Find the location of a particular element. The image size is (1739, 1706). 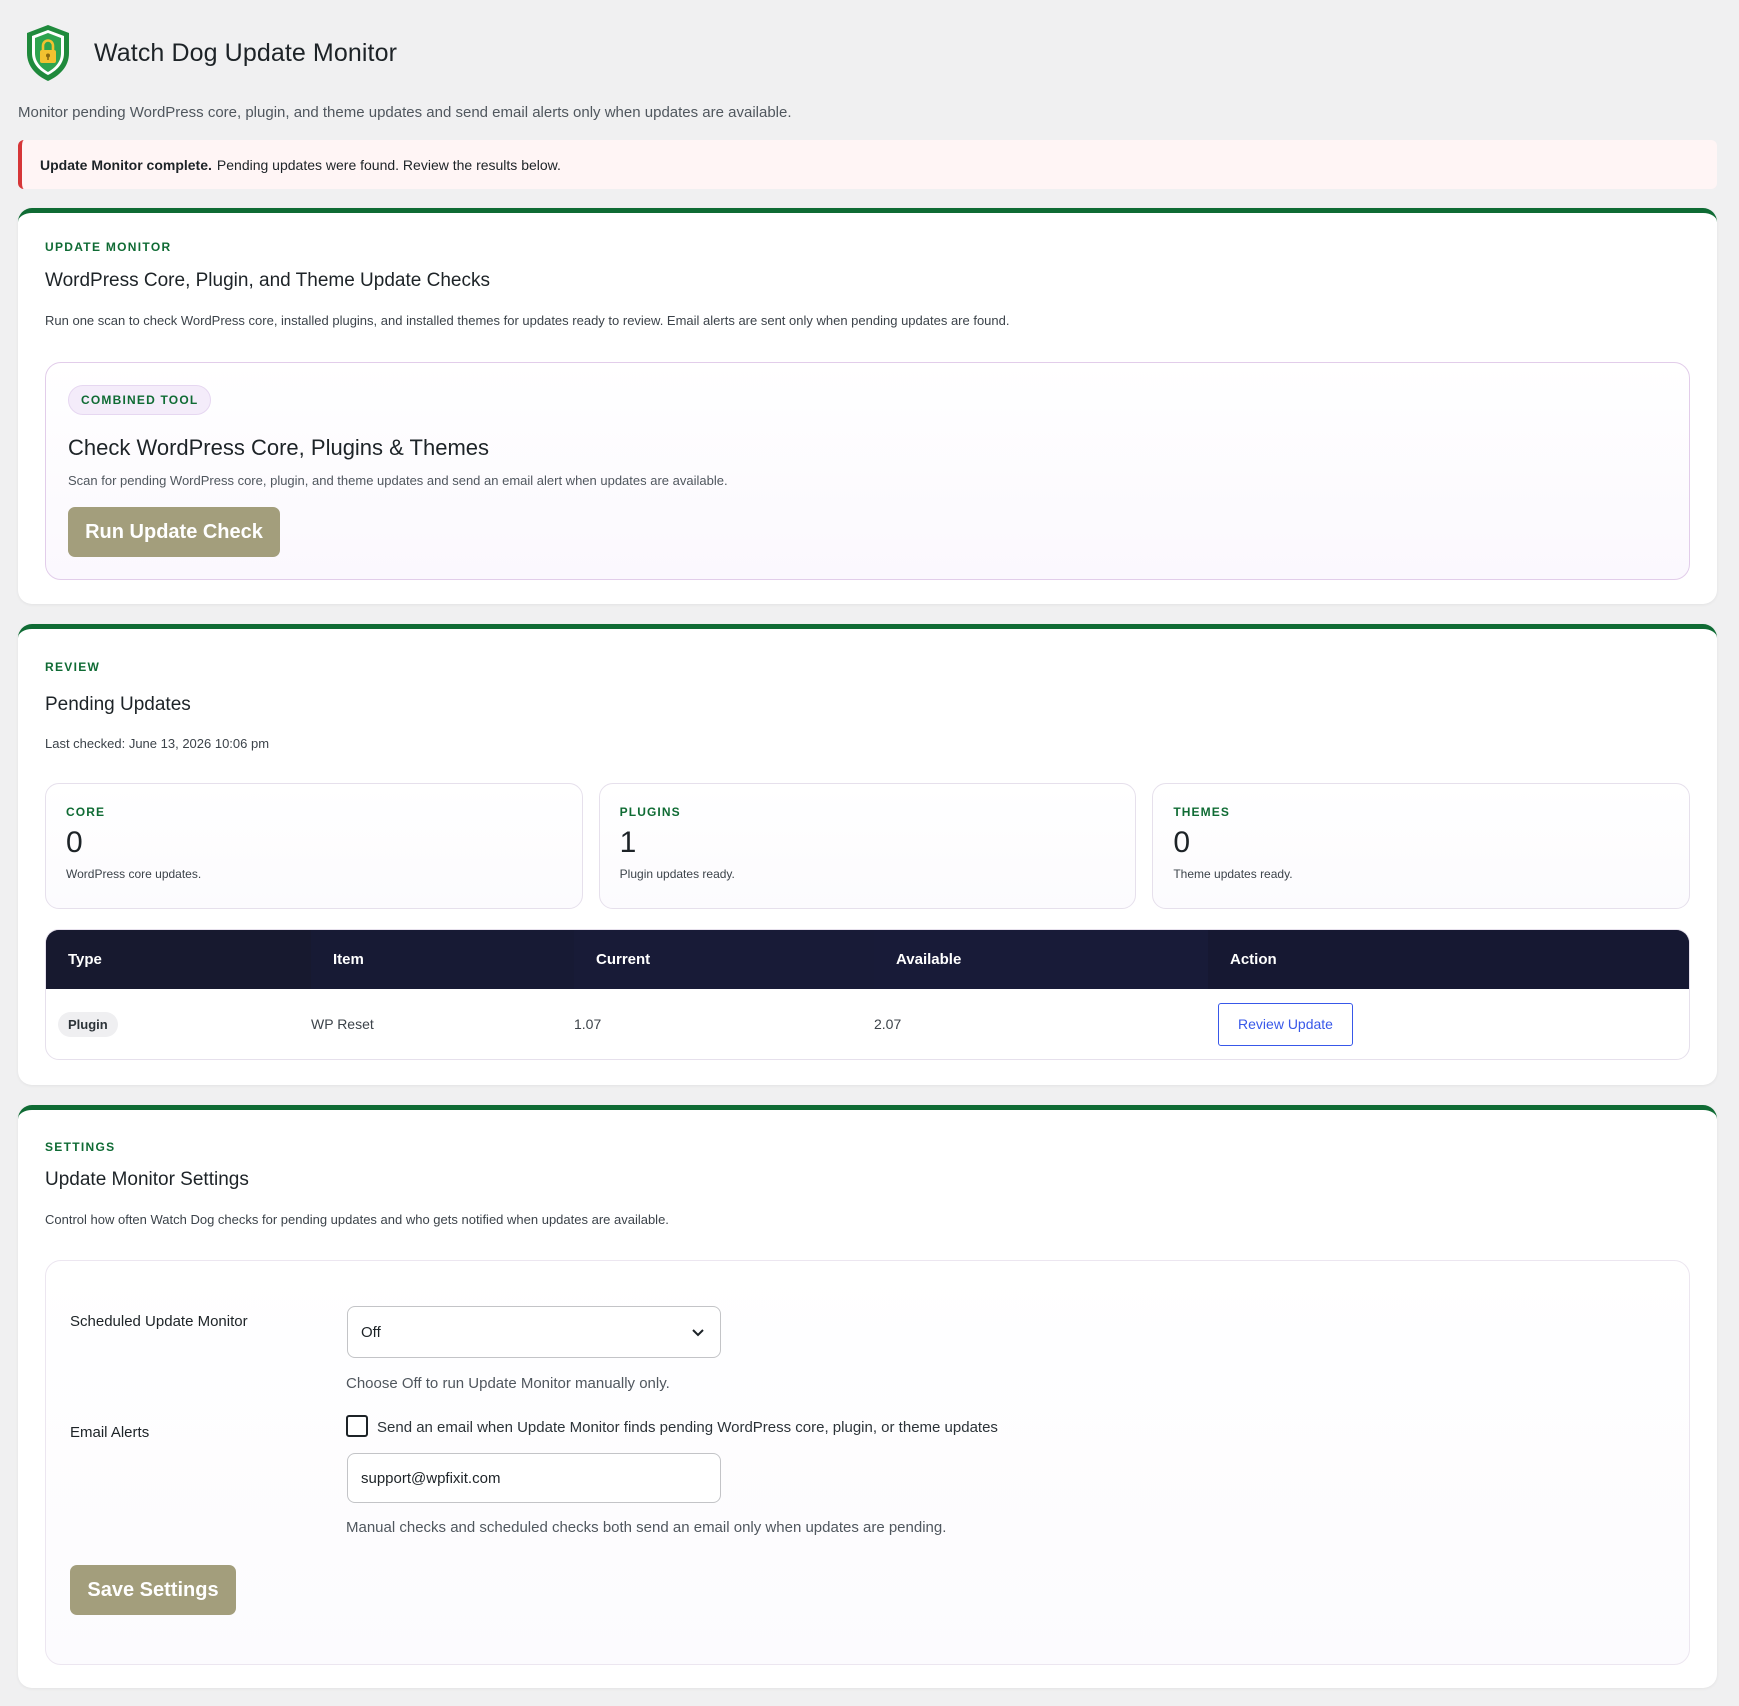

review-title: Pending Updates is located at coordinates (118, 704).